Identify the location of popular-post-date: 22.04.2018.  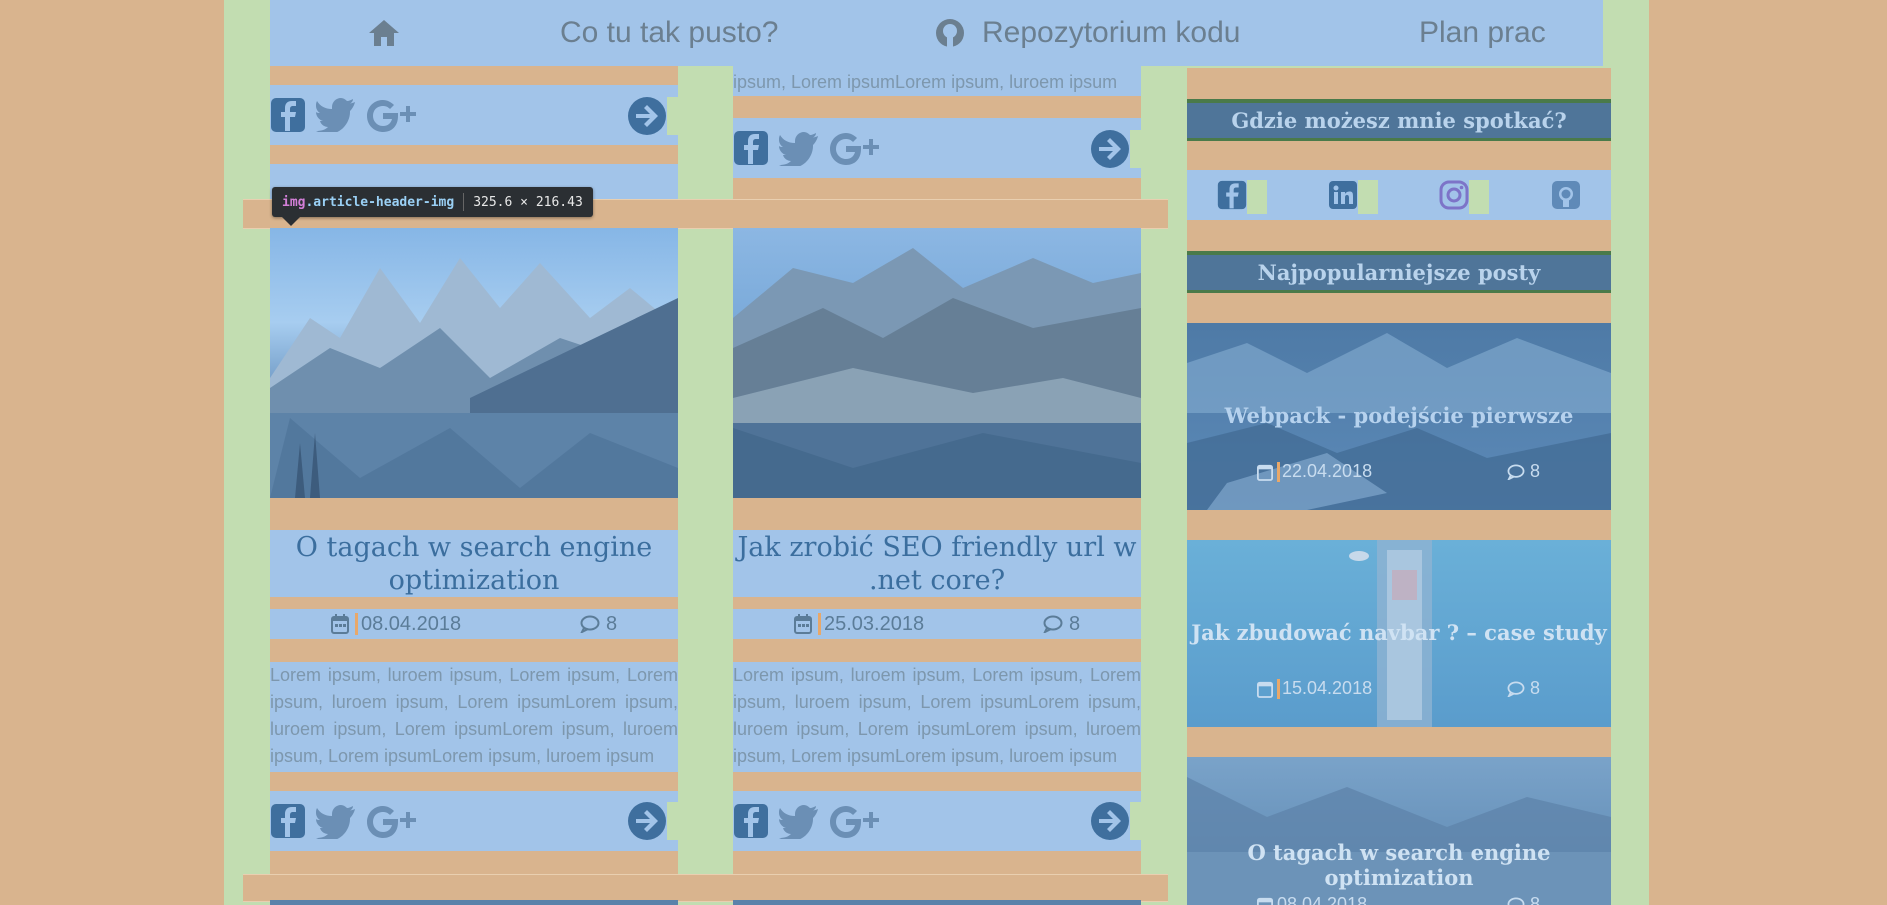
(1314, 471).